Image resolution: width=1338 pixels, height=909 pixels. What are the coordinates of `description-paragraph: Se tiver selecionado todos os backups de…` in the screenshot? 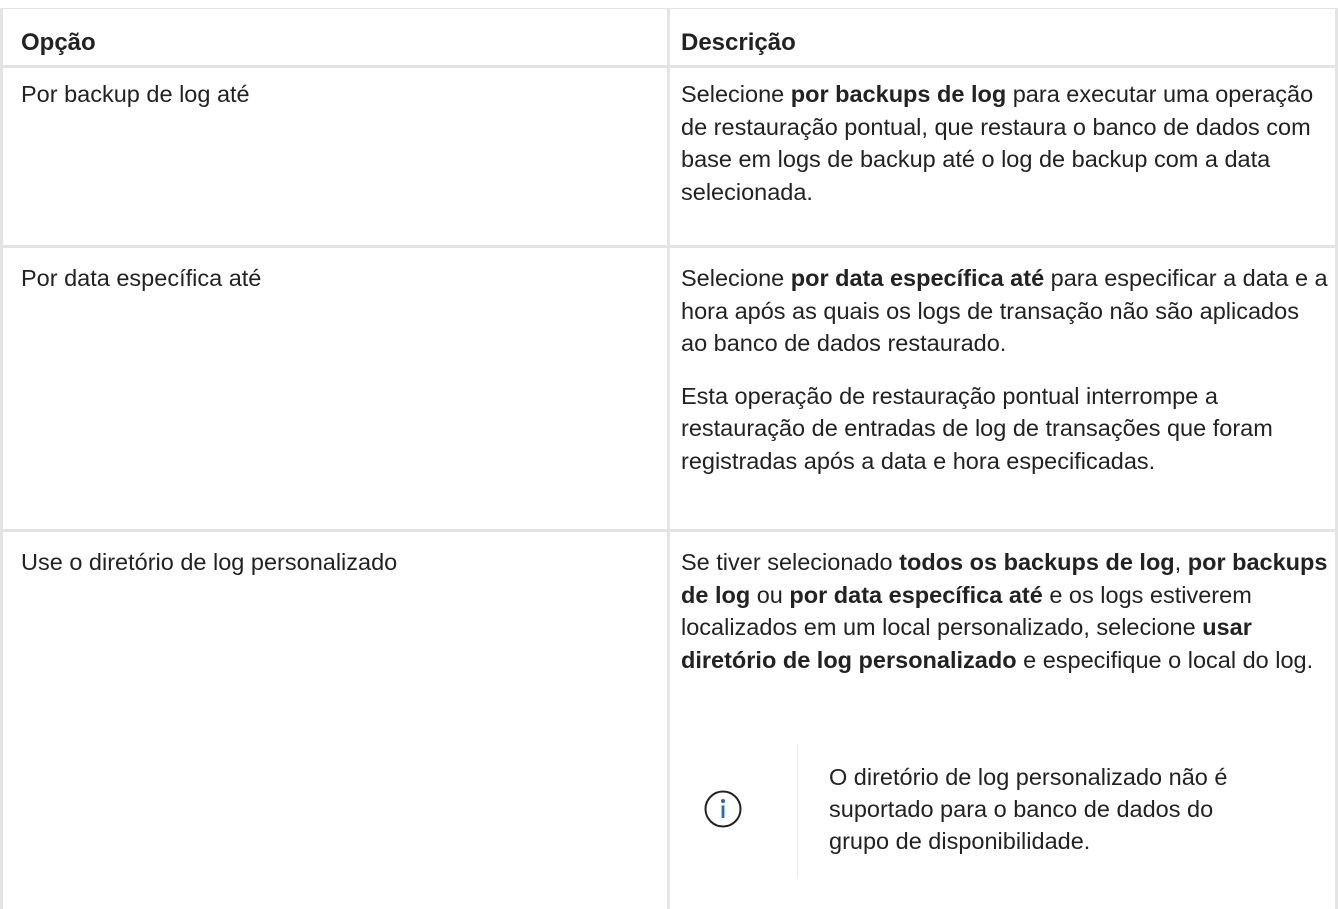 It's located at (1006, 611).